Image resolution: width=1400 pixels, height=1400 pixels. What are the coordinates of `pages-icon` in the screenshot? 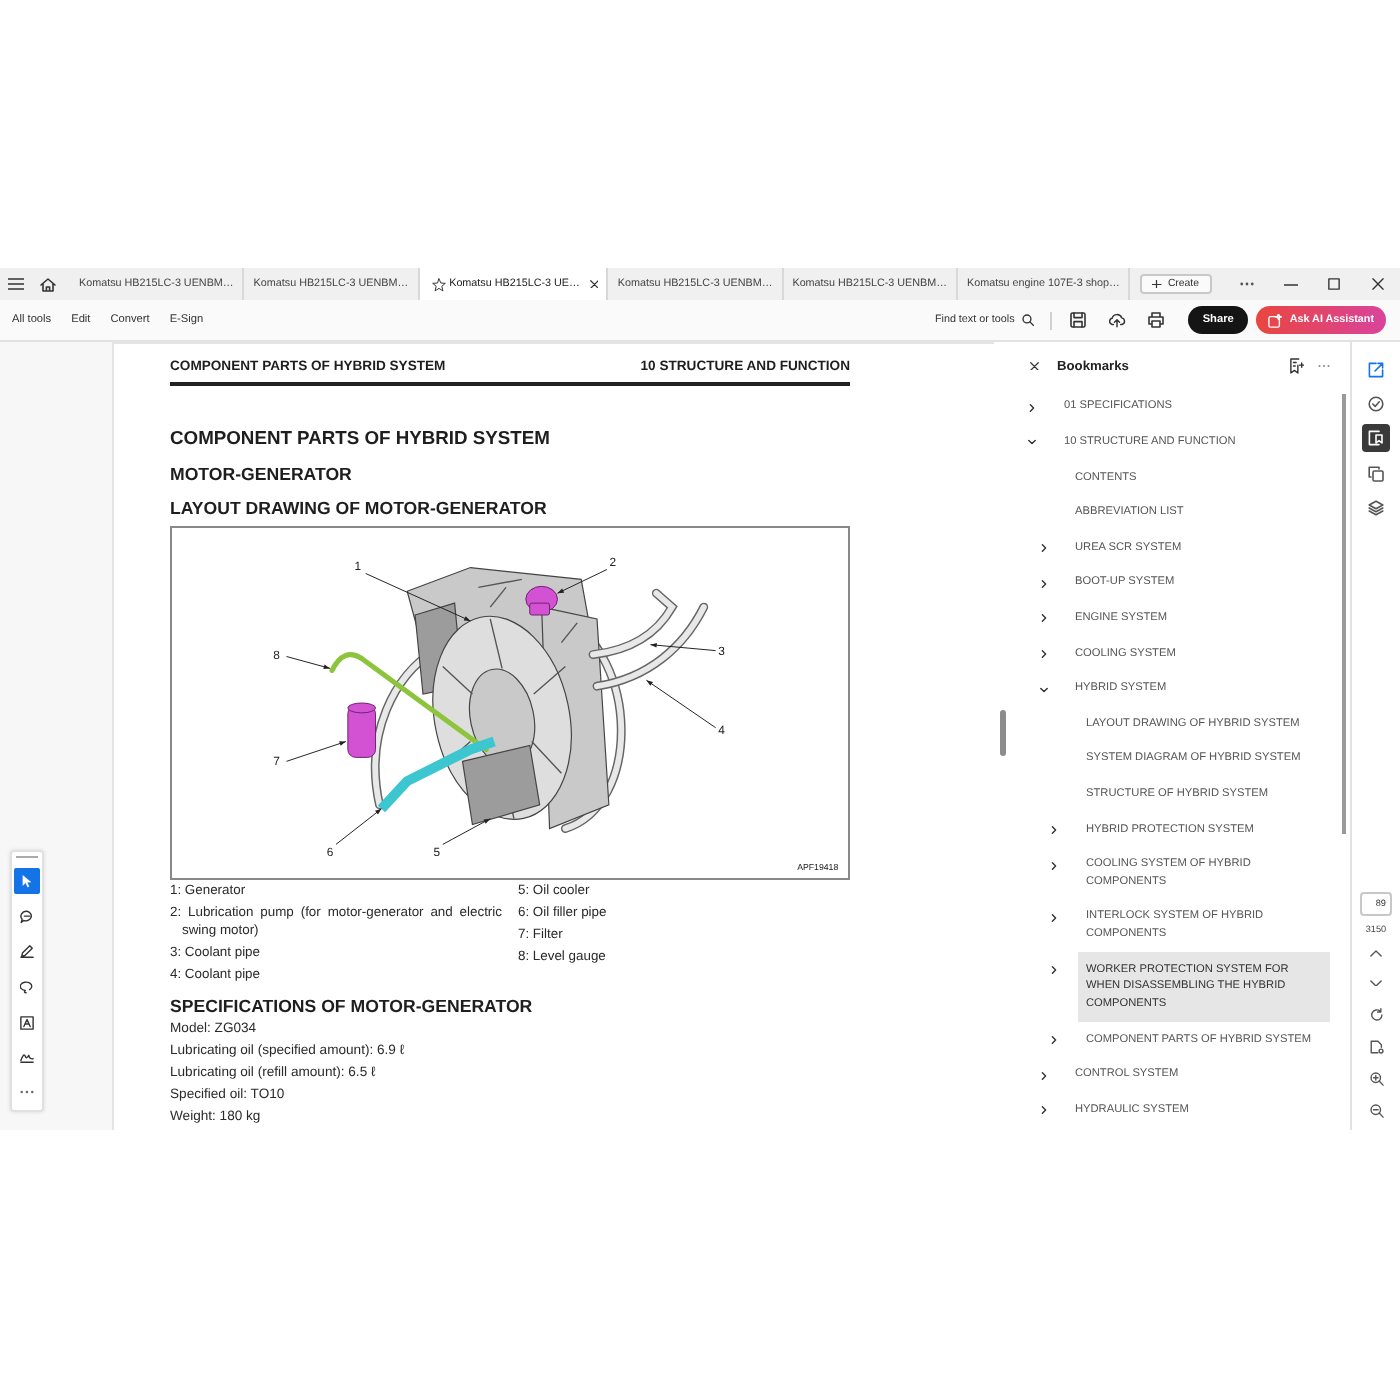 It's located at (1376, 473).